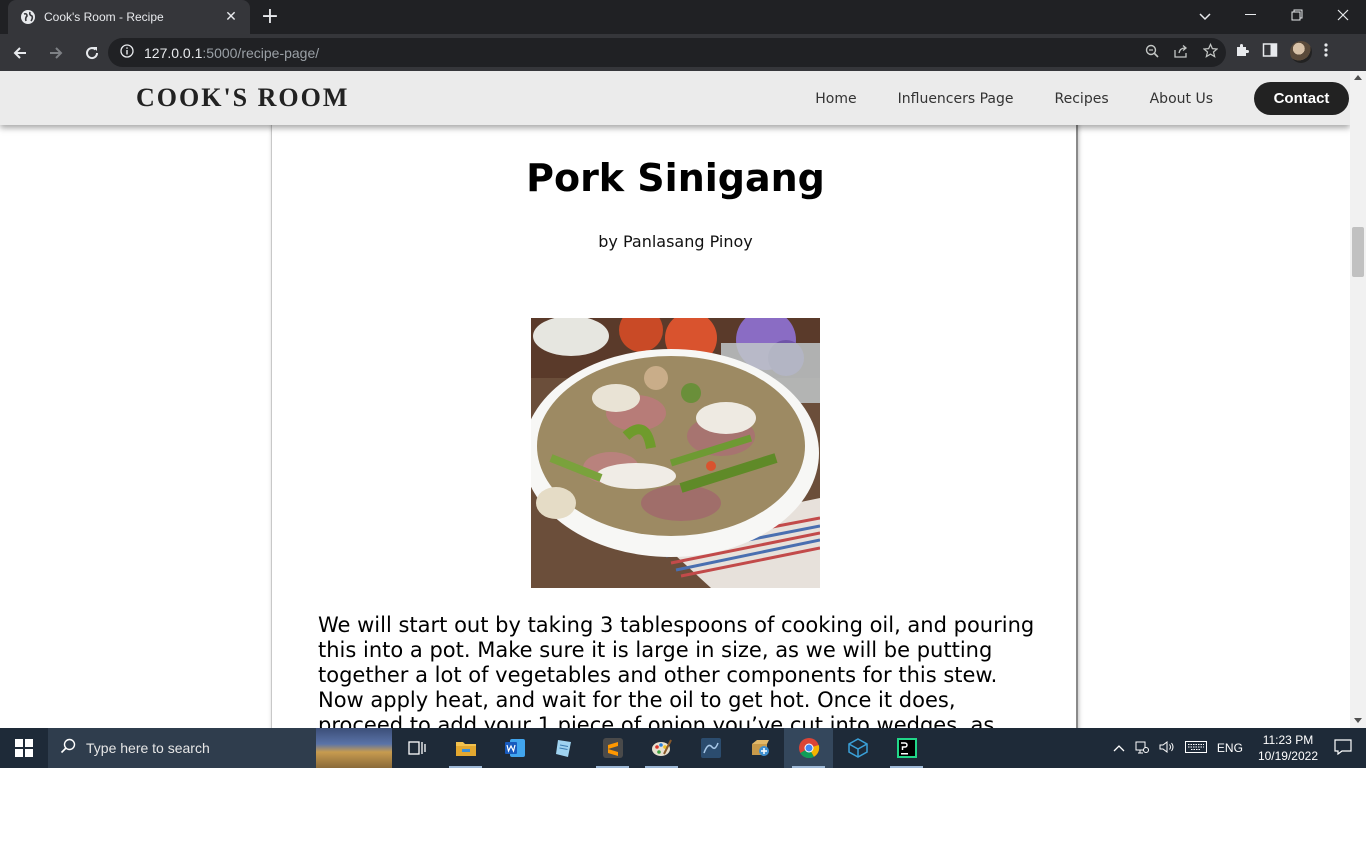 This screenshot has width=1366, height=864. I want to click on back-arrow-icon, so click(20, 53).